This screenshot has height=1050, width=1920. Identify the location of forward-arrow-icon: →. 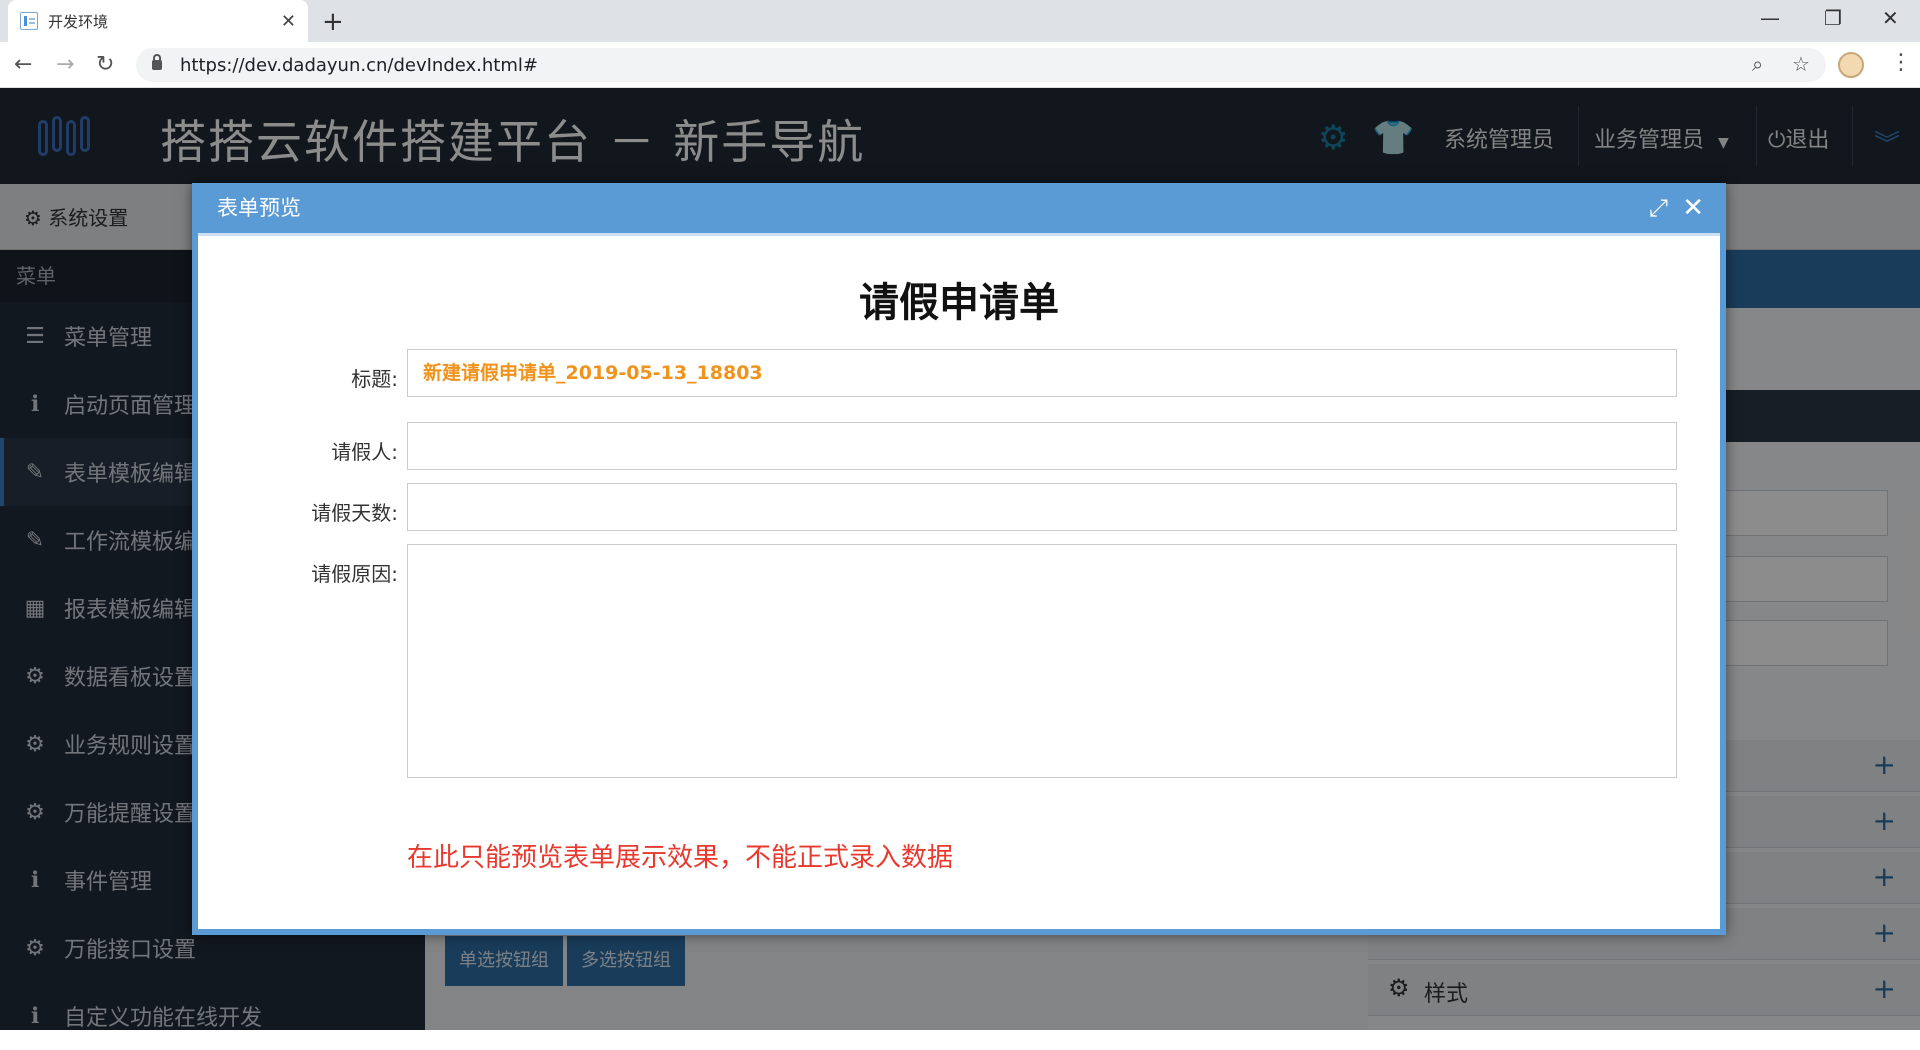
(65, 64).